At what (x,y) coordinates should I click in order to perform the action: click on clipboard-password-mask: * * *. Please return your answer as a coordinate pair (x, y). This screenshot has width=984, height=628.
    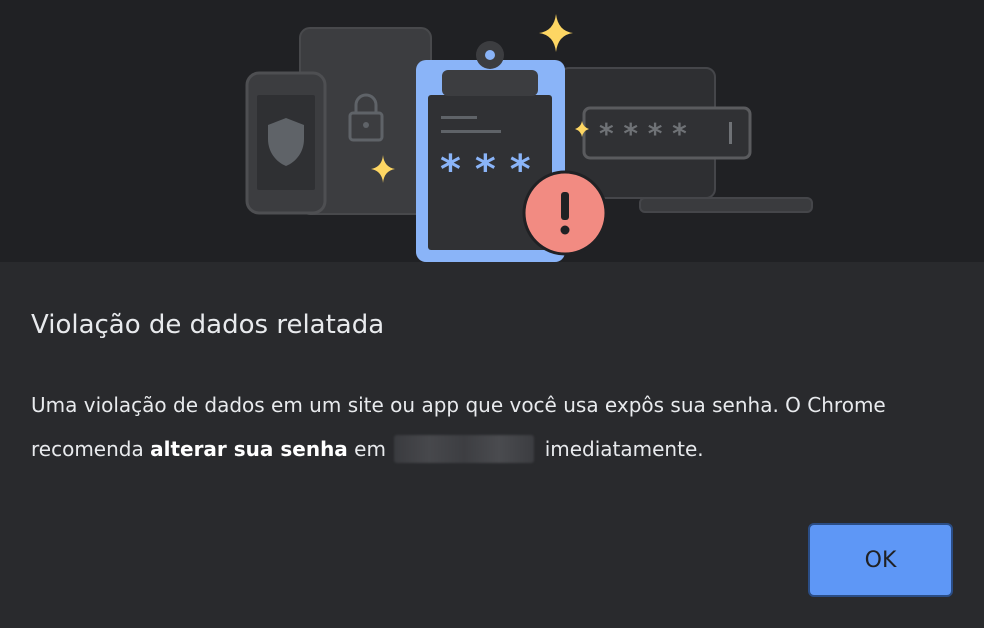
    Looking at the image, I should click on (485, 170).